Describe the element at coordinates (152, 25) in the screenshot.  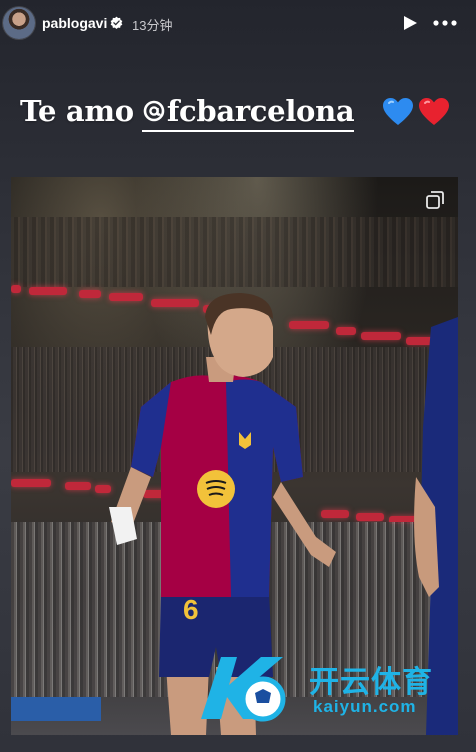
I see `timestamp: 13分钟` at that location.